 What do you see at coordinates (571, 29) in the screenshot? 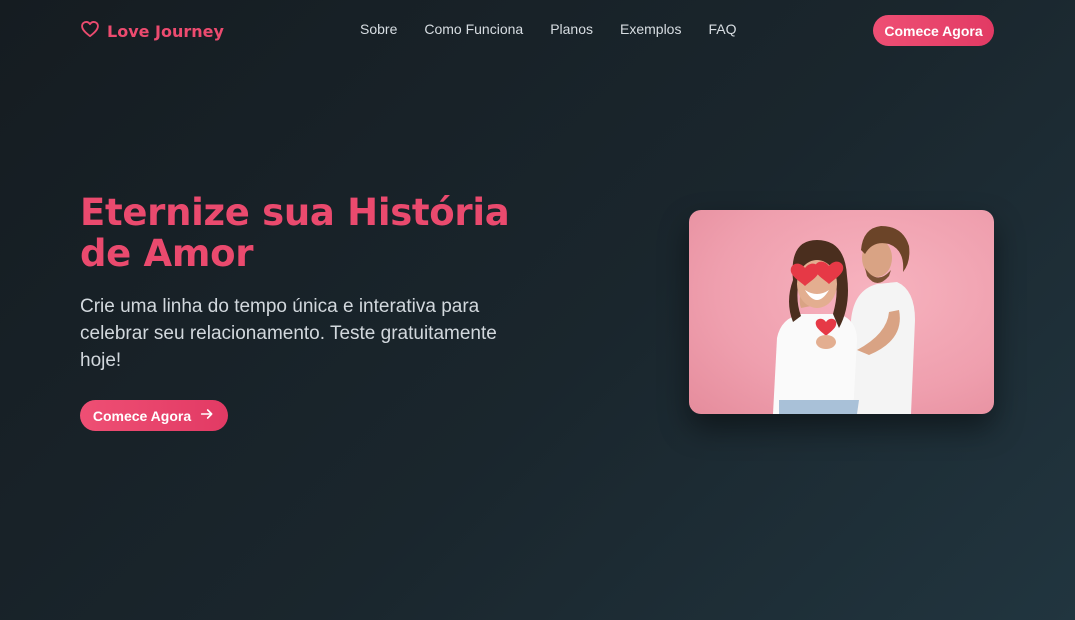
I see `nav-link-planos: Planos` at bounding box center [571, 29].